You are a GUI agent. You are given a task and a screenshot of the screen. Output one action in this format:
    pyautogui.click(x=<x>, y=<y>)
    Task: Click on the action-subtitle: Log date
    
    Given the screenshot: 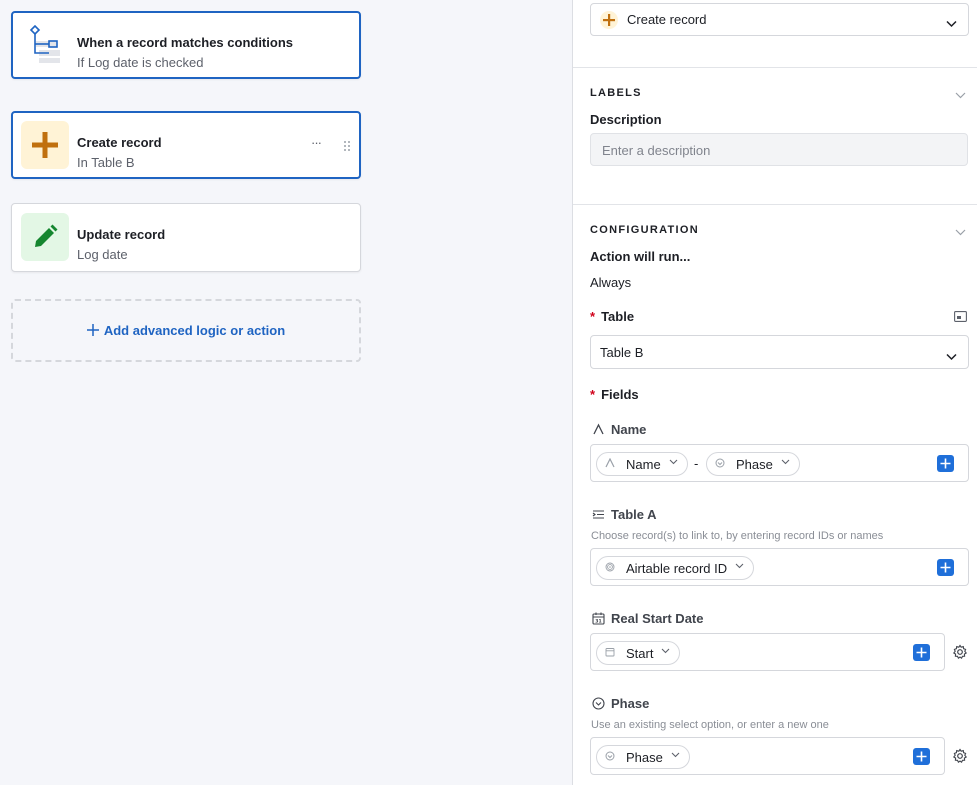 What is the action you would take?
    pyautogui.click(x=102, y=254)
    